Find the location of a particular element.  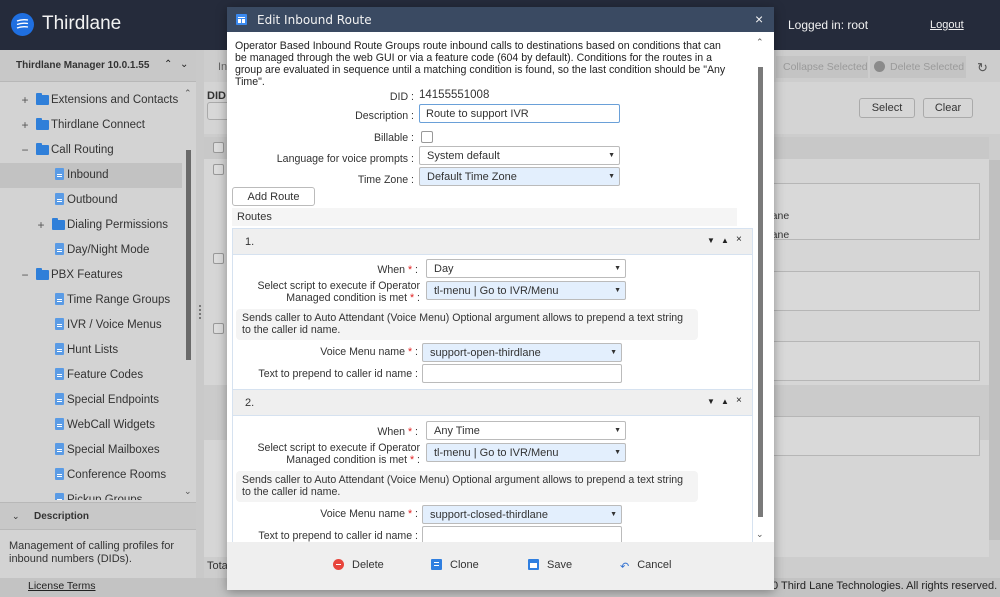

billable-checkbox is located at coordinates (427, 137).